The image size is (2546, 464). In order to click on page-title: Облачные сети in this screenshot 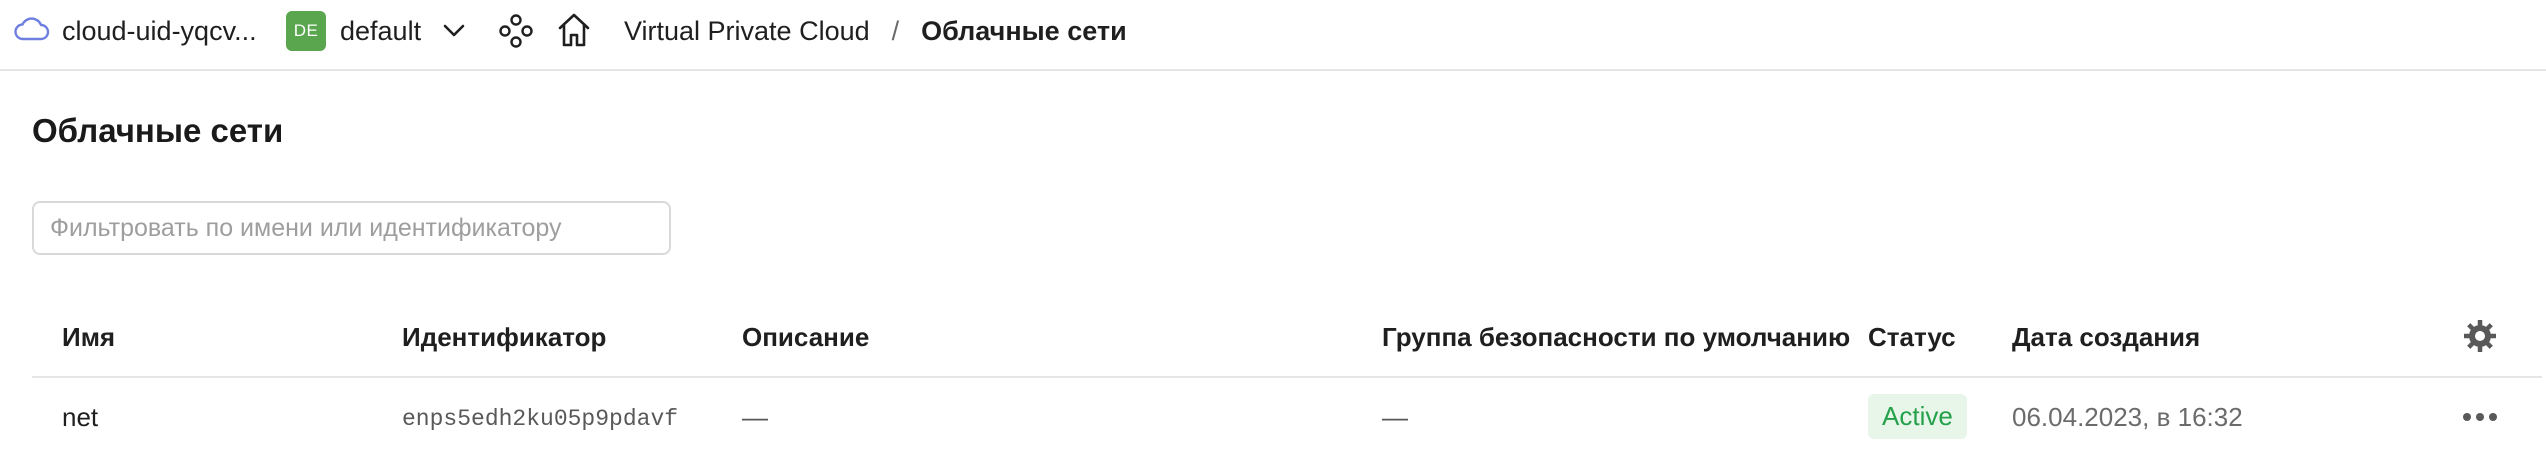, I will do `click(158, 130)`.